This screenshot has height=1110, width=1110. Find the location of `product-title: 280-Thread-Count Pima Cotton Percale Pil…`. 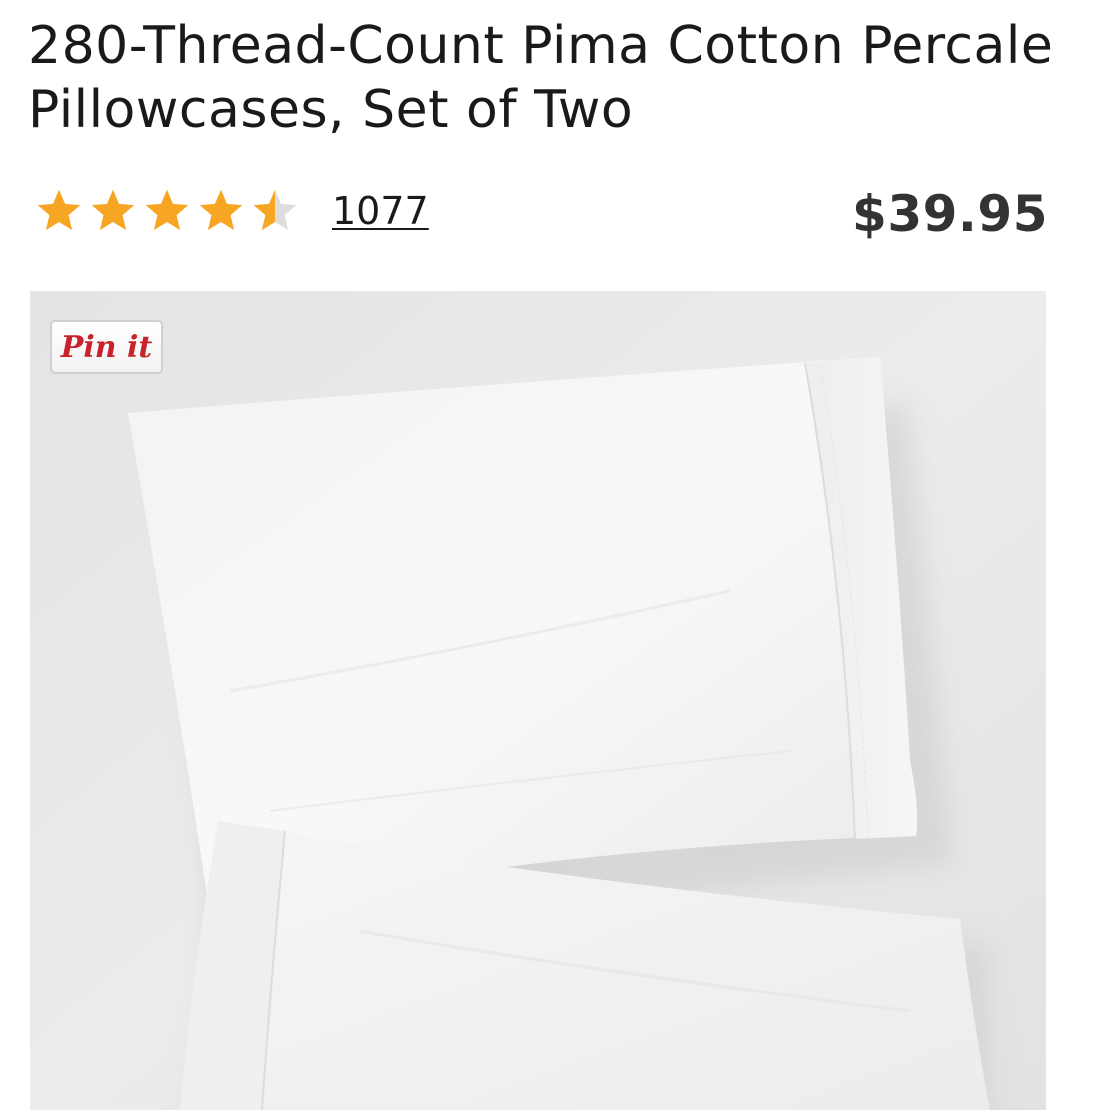

product-title: 280-Thread-Count Pima Cotton Percale Pil… is located at coordinates (541, 78).